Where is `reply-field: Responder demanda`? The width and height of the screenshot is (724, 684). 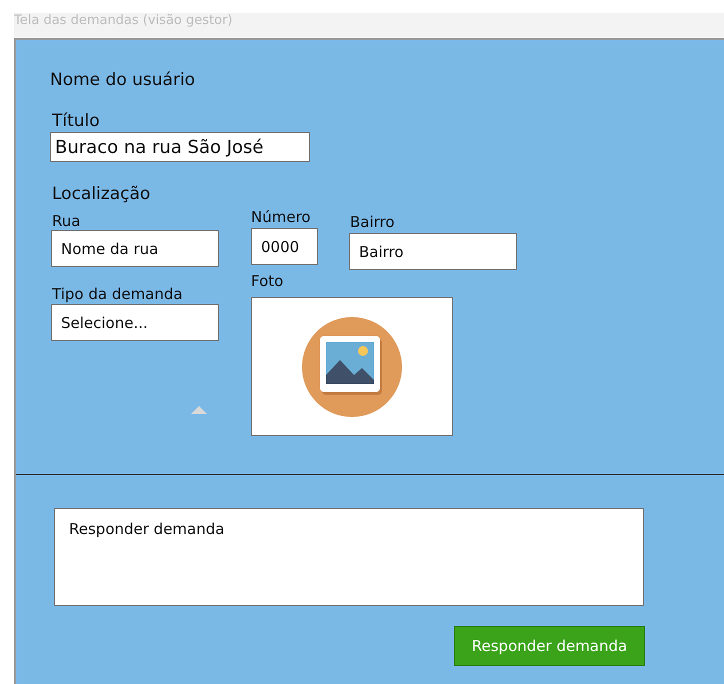
reply-field: Responder demanda is located at coordinates (349, 557).